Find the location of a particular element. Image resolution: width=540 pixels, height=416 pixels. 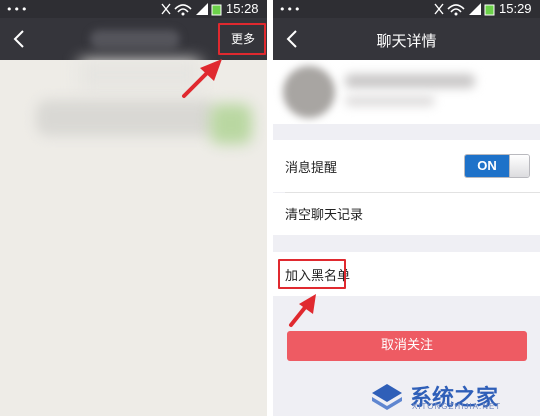

highlight-box-more is located at coordinates (242, 39).